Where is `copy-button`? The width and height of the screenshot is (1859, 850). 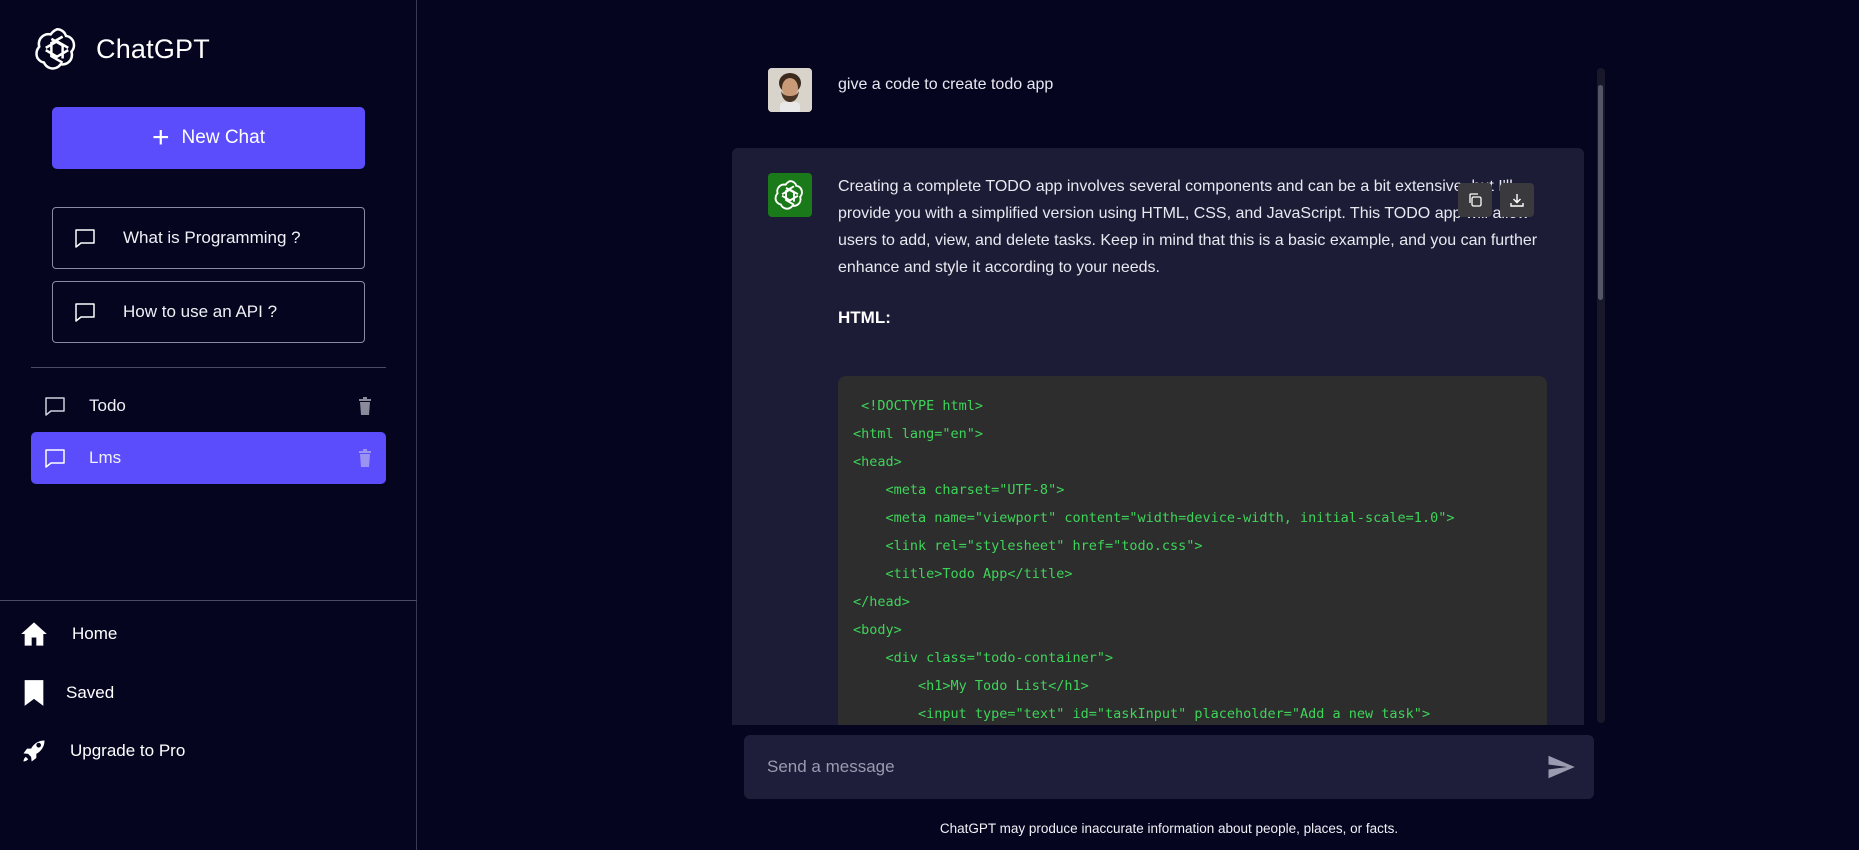
copy-button is located at coordinates (1475, 200).